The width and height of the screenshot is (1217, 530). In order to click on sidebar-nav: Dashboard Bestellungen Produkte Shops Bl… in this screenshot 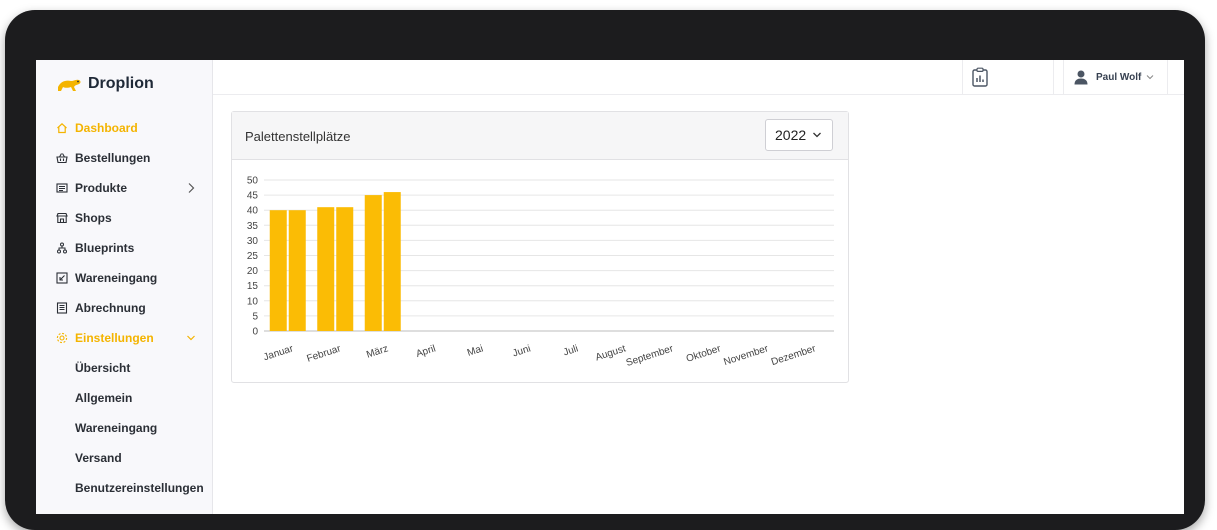, I will do `click(124, 308)`.